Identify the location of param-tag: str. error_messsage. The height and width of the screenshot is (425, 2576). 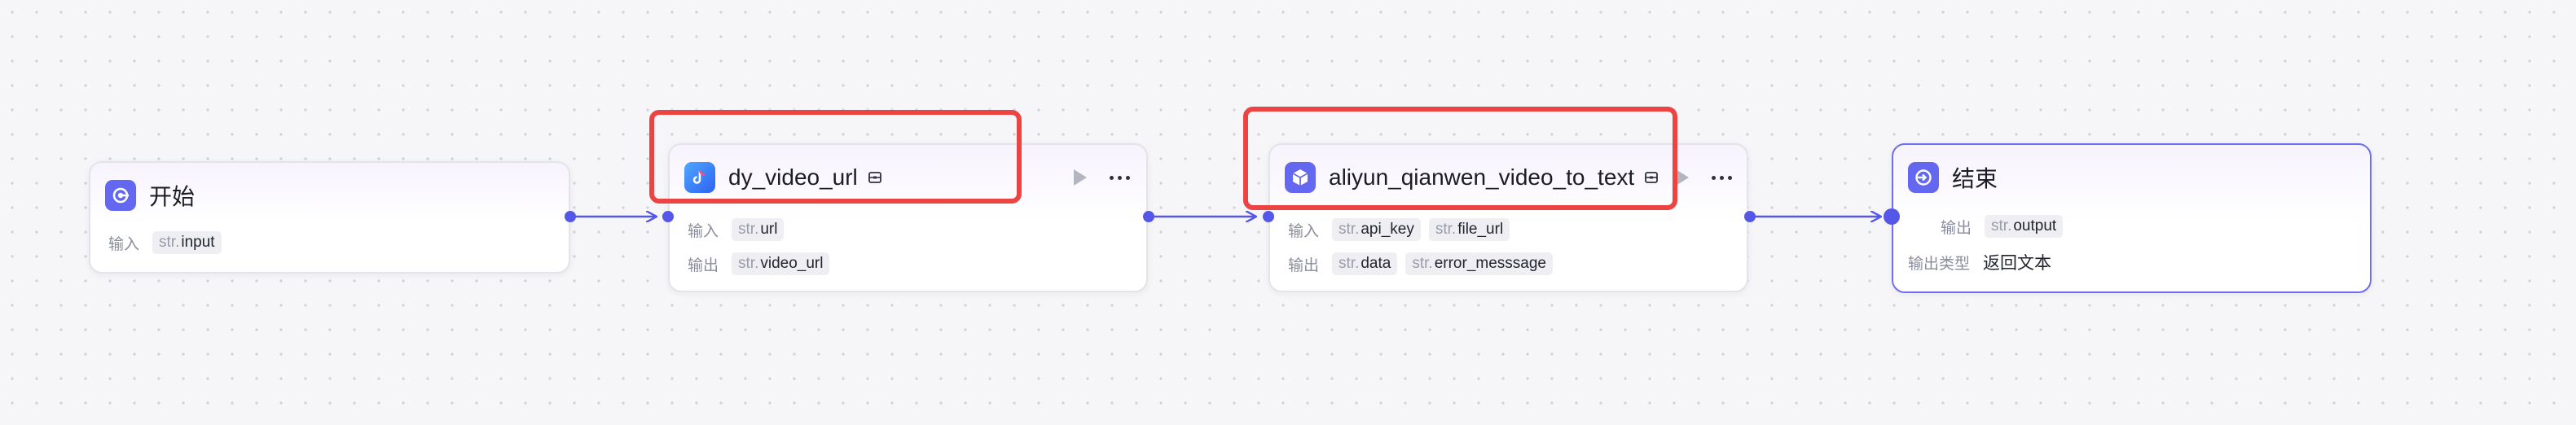
(1479, 263).